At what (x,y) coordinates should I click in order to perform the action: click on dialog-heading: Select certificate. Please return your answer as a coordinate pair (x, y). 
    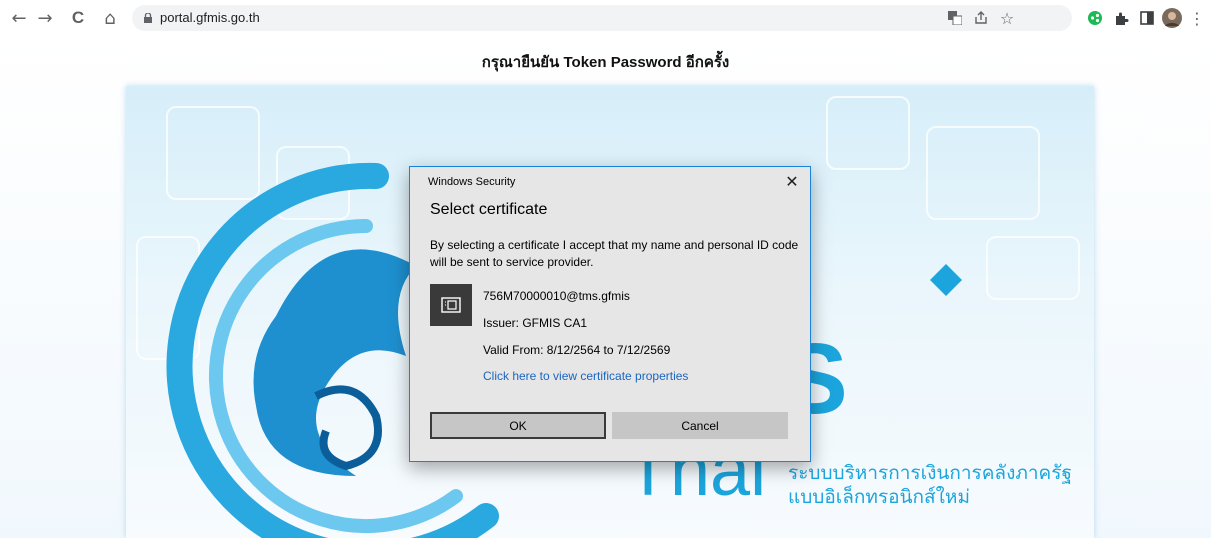
    Looking at the image, I should click on (489, 209).